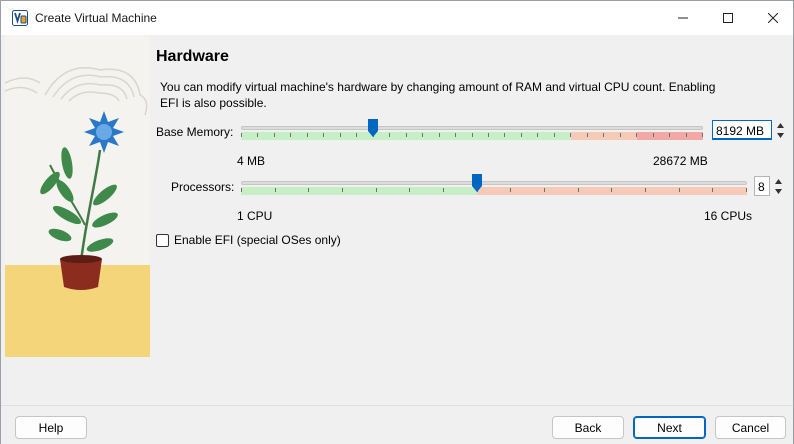 The image size is (794, 444). I want to click on back-button: Back, so click(588, 427).